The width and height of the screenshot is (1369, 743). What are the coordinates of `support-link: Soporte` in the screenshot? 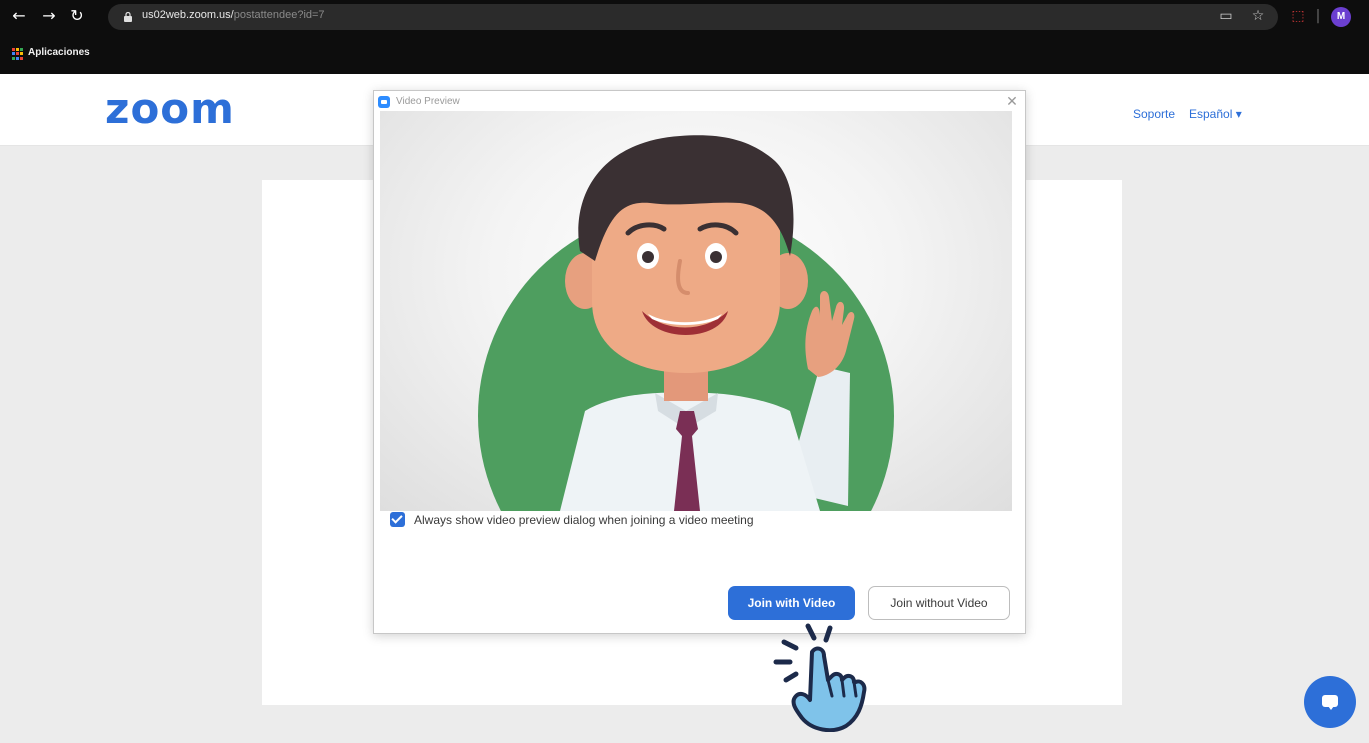 It's located at (1154, 114).